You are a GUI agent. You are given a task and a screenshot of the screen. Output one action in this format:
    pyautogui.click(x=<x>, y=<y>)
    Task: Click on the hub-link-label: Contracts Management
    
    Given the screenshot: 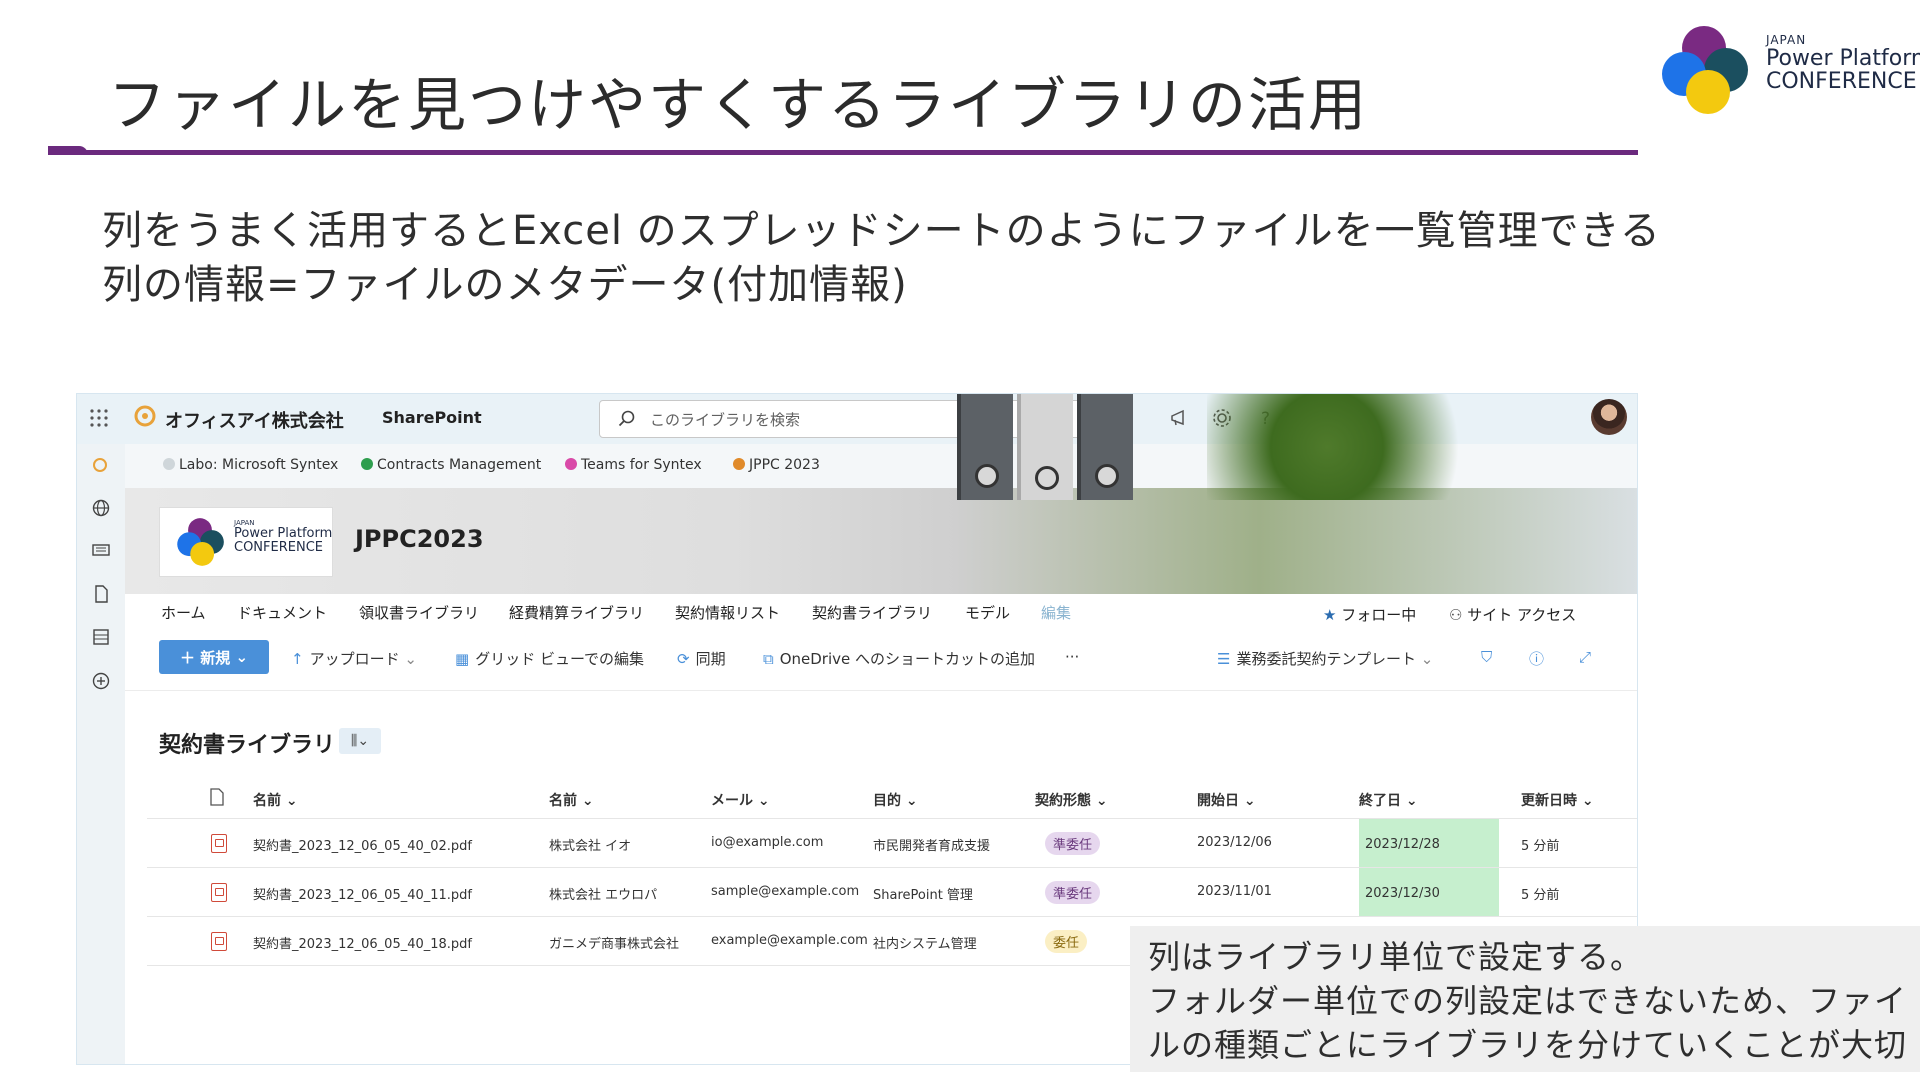 What is the action you would take?
    pyautogui.click(x=459, y=465)
    